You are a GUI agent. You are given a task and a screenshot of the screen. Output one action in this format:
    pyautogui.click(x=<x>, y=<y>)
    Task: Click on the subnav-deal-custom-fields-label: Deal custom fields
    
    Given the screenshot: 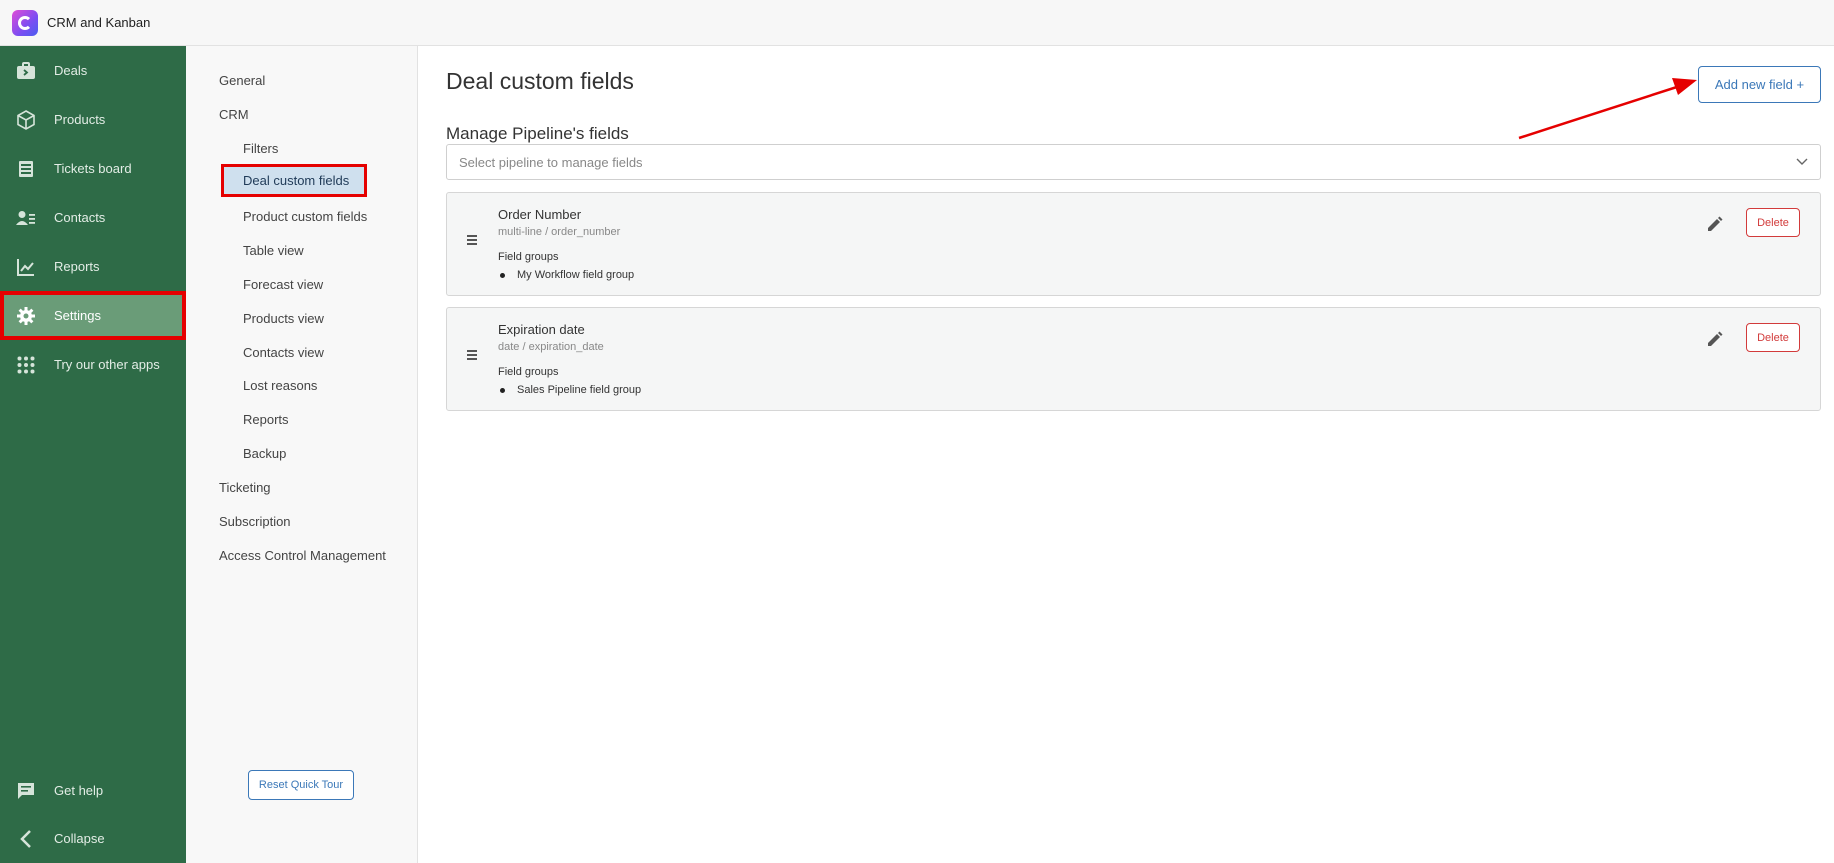 What is the action you would take?
    pyautogui.click(x=296, y=180)
    